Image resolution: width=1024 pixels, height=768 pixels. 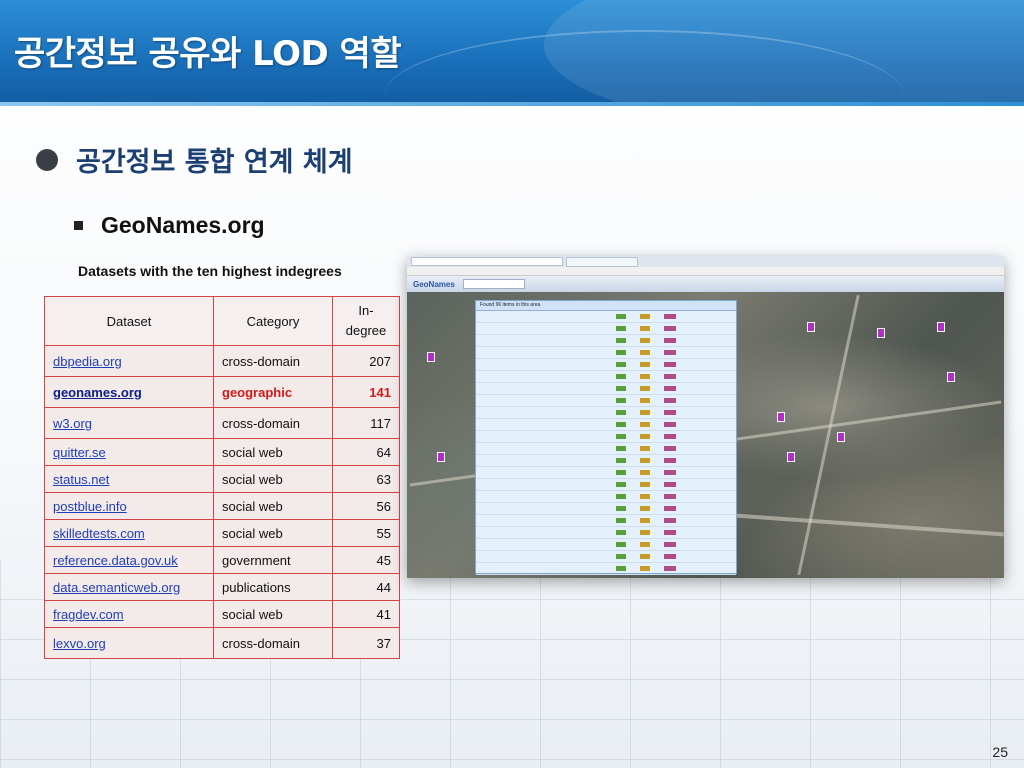 What do you see at coordinates (366, 614) in the screenshot?
I see `dataset-indegree: 41` at bounding box center [366, 614].